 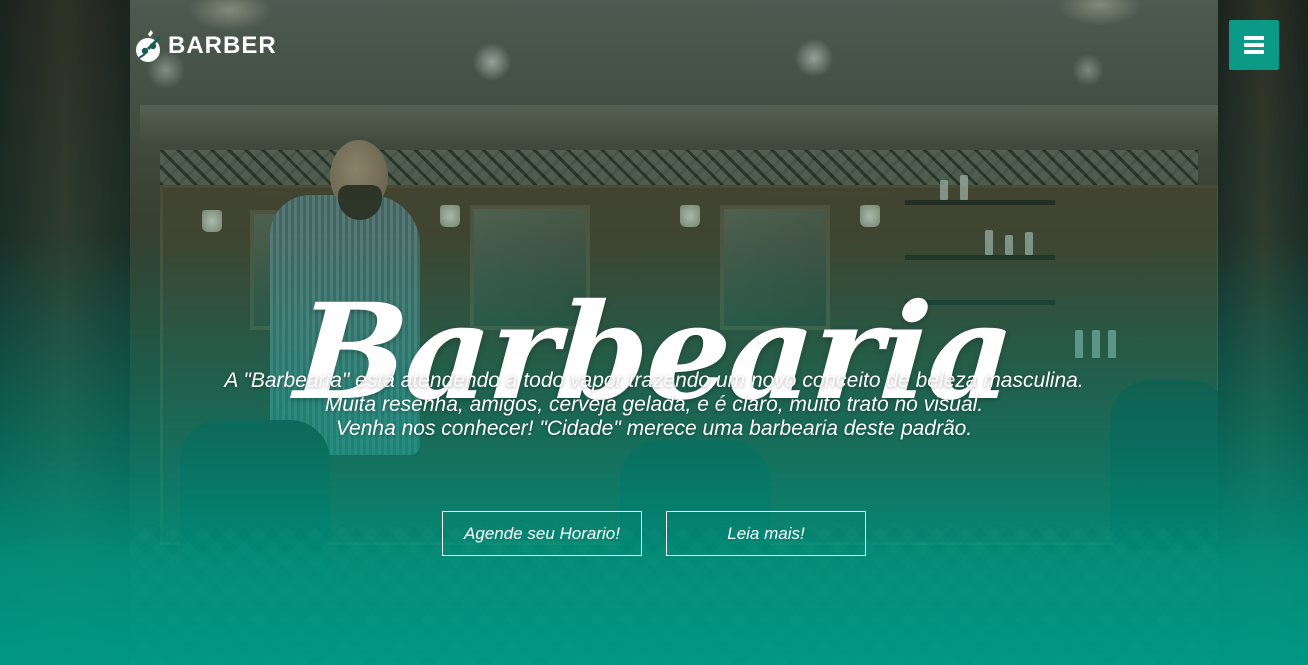 I want to click on read-more-button: Leia mais!, so click(x=766, y=533).